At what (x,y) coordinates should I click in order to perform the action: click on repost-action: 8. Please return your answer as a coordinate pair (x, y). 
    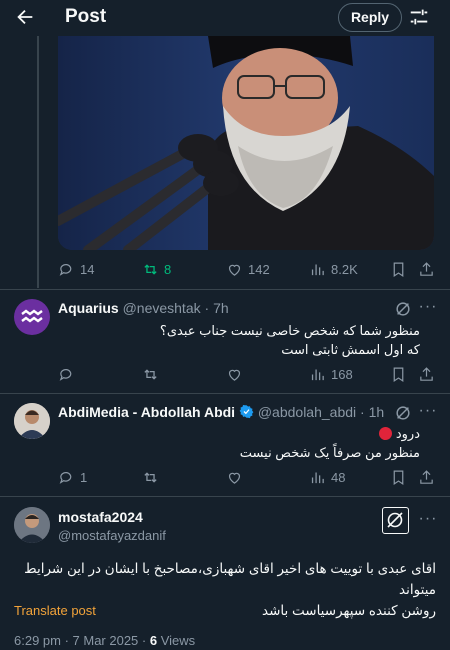
    Looking at the image, I should click on (156, 269).